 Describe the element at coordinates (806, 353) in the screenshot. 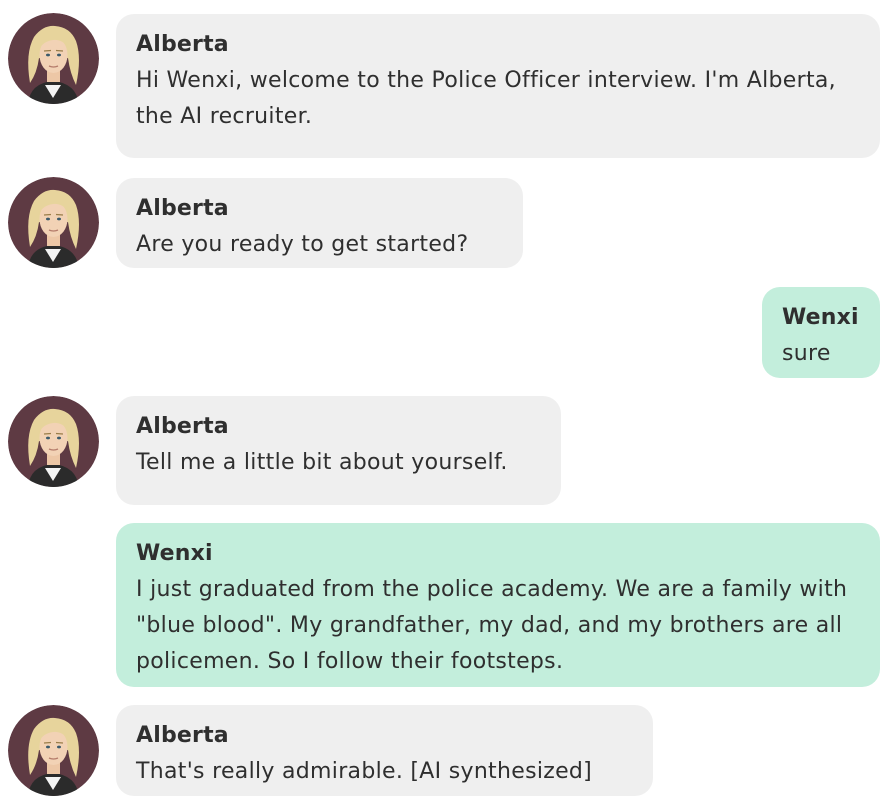

I see `message-text: sure` at that location.